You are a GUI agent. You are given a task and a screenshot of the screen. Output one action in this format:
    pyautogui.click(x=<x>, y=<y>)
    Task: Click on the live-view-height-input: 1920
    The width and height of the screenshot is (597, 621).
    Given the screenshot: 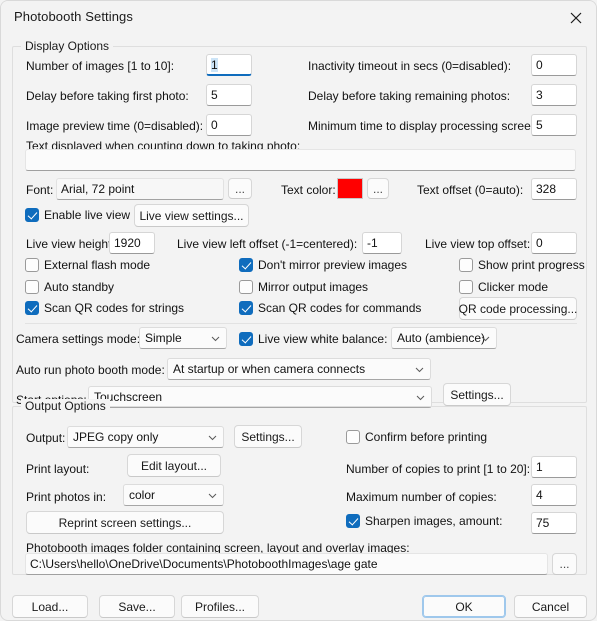 What is the action you would take?
    pyautogui.click(x=132, y=243)
    